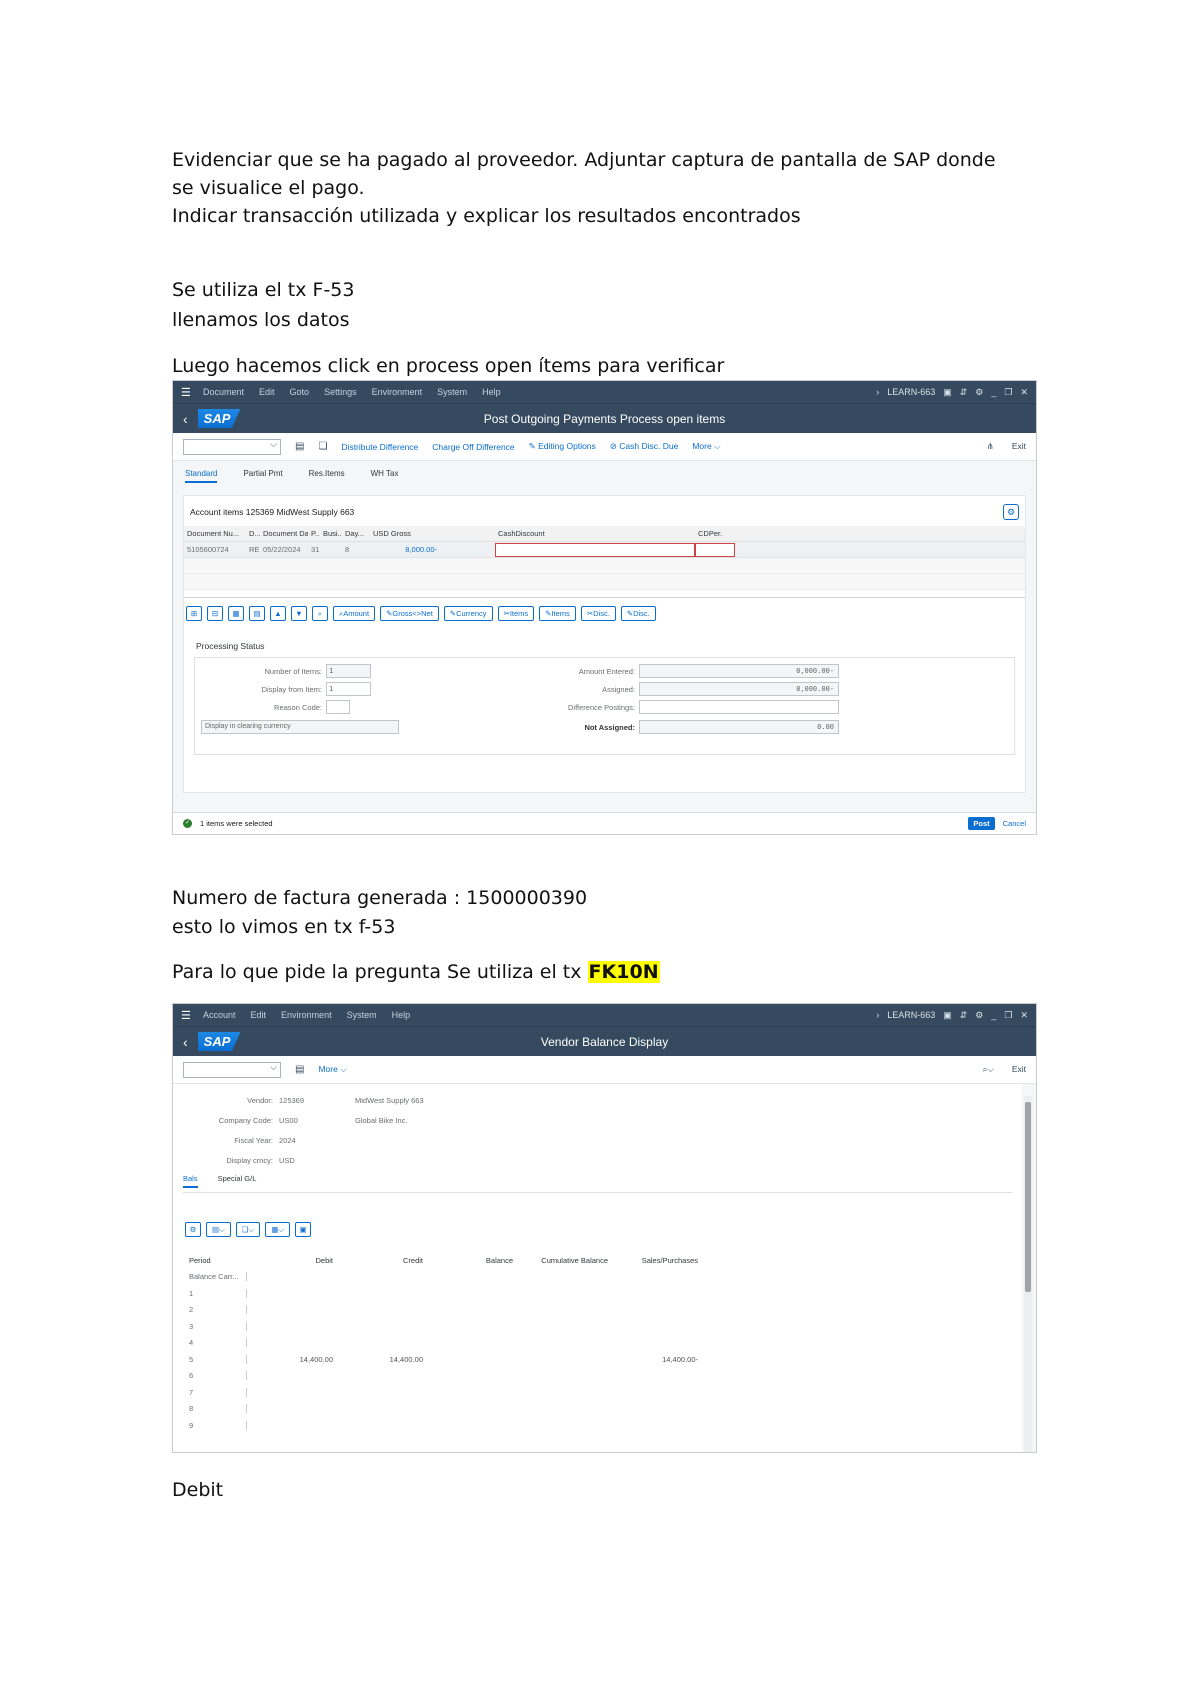  Describe the element at coordinates (600, 1310) in the screenshot. I see `table-row: 2` at that location.